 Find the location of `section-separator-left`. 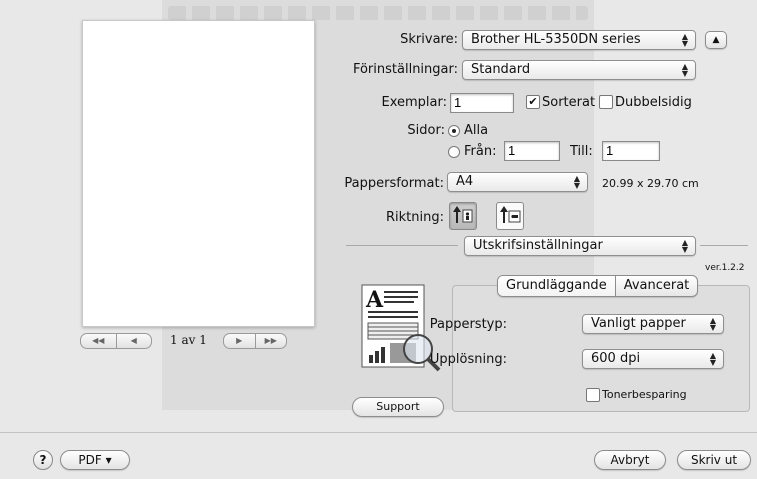

section-separator-left is located at coordinates (402, 245).